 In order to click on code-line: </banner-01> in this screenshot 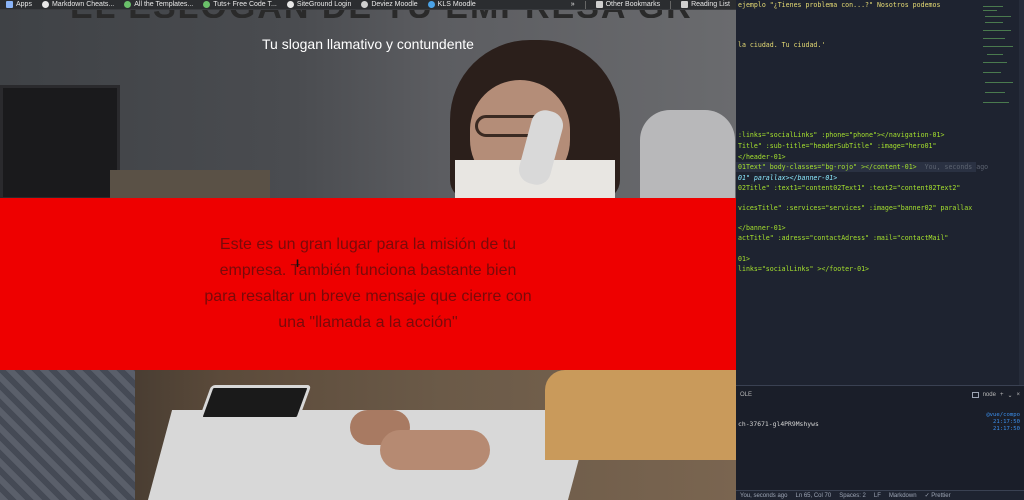, I will do `click(762, 228)`.